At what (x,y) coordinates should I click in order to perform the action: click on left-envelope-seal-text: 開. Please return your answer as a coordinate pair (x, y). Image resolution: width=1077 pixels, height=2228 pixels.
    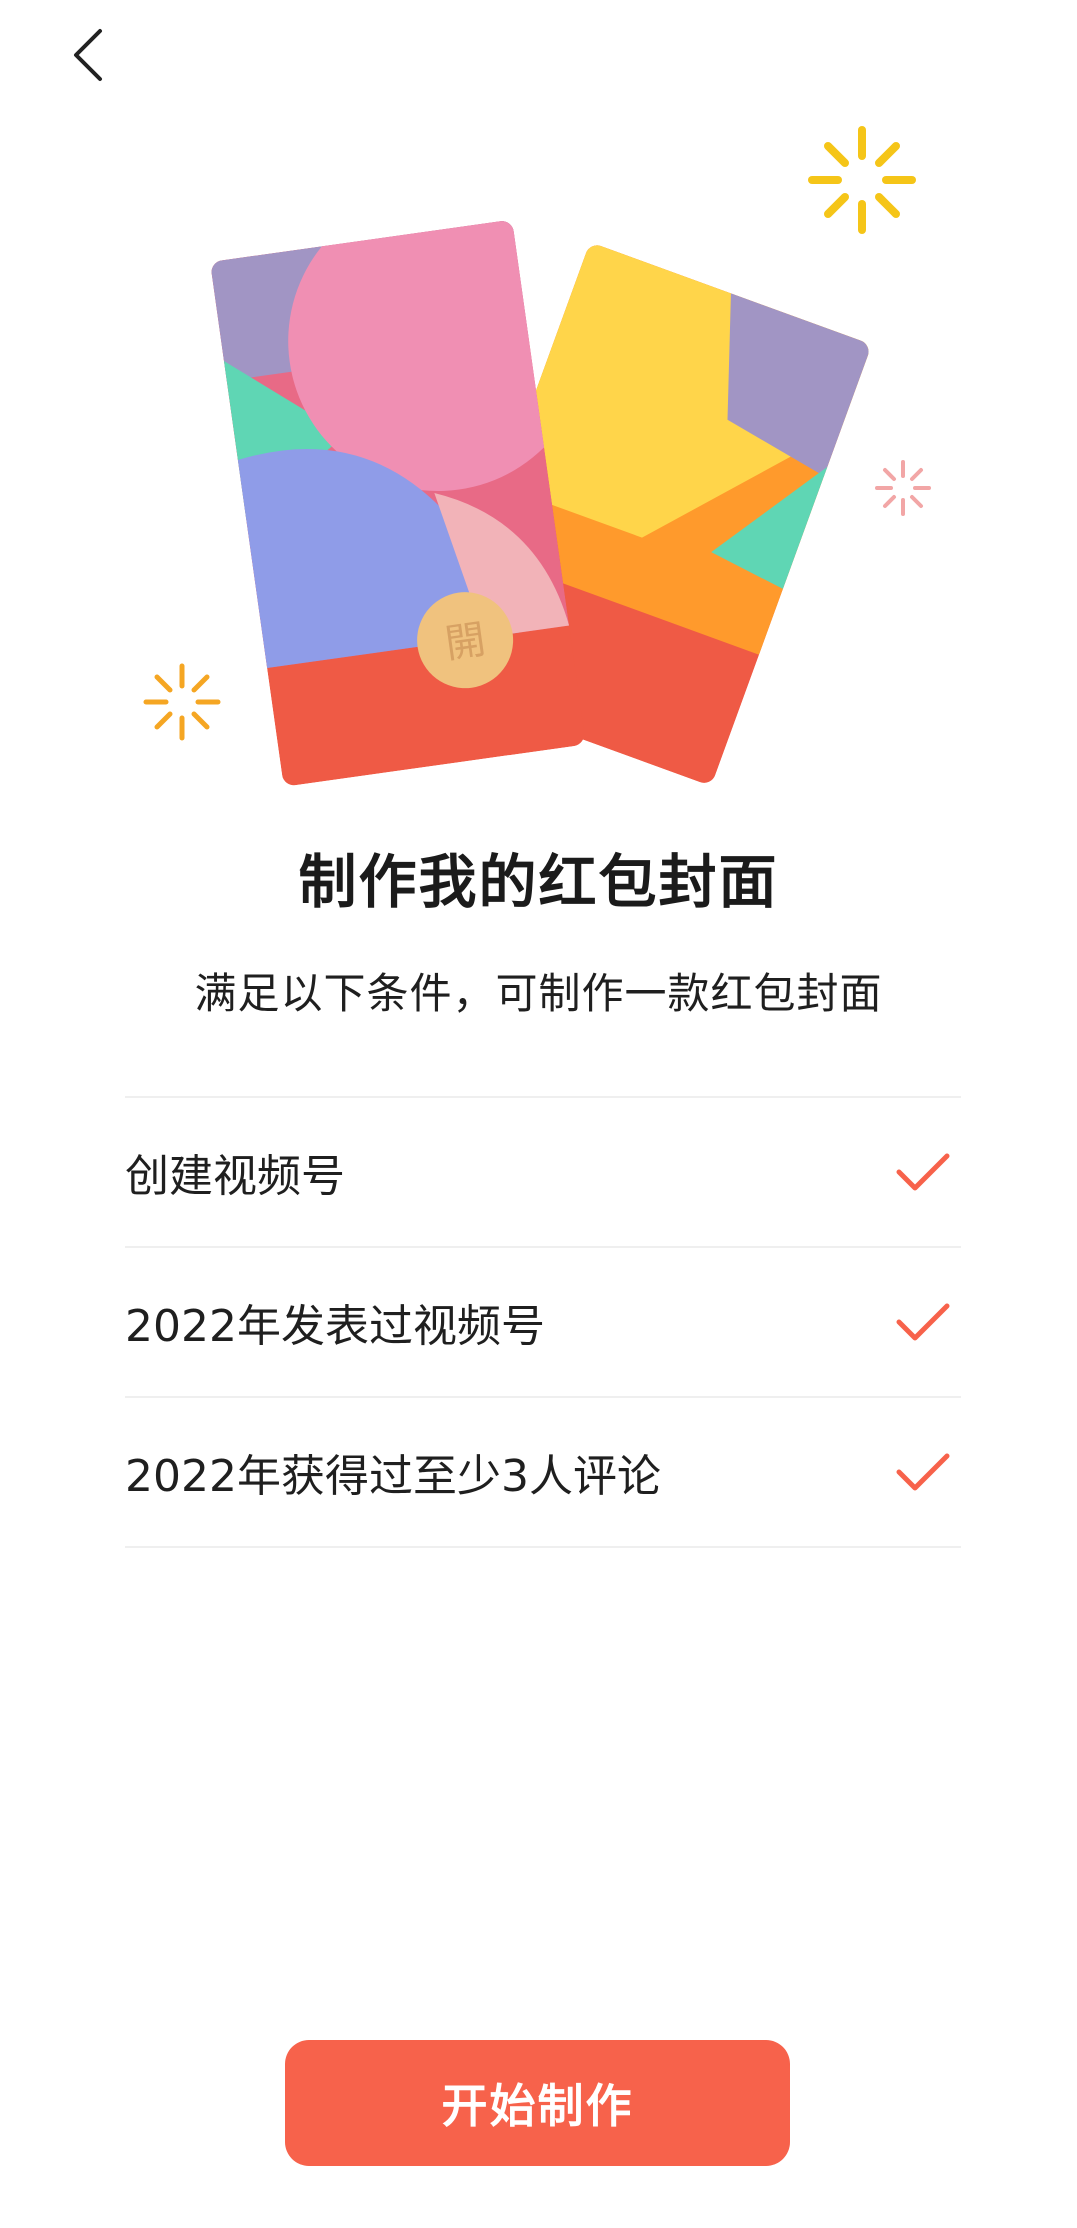
    Looking at the image, I should click on (465, 642).